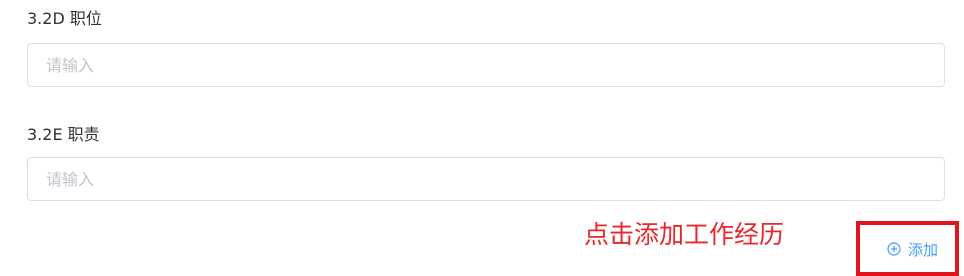 Image resolution: width=964 pixels, height=276 pixels. What do you see at coordinates (923, 249) in the screenshot?
I see `add-button-label: 添加` at bounding box center [923, 249].